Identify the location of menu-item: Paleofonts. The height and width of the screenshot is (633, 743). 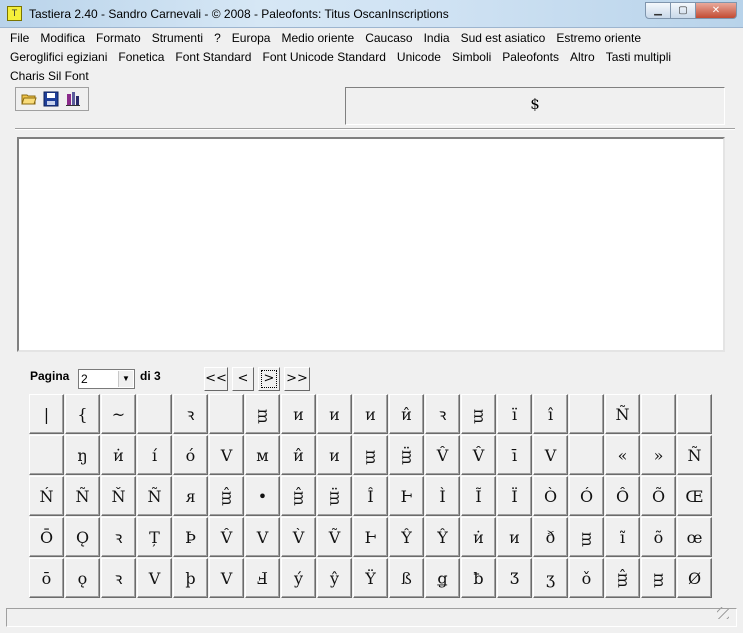
(530, 57).